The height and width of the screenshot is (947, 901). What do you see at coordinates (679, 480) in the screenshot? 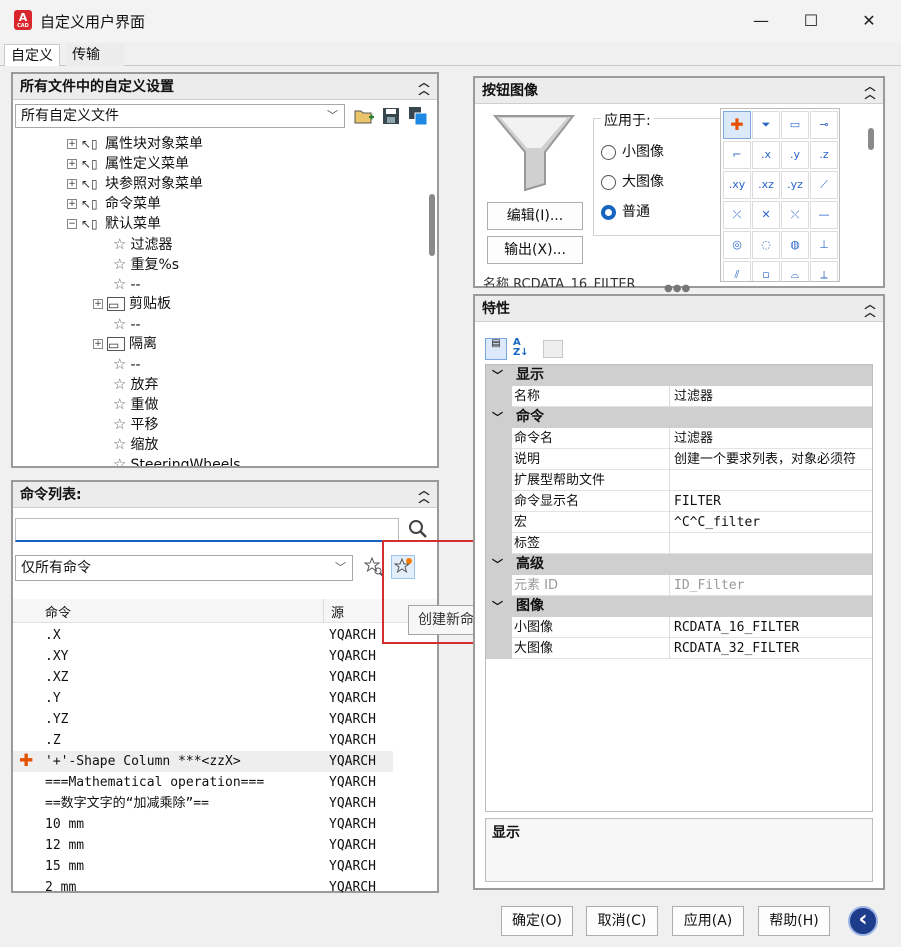
I see `property-row: 扩展型帮助文件` at bounding box center [679, 480].